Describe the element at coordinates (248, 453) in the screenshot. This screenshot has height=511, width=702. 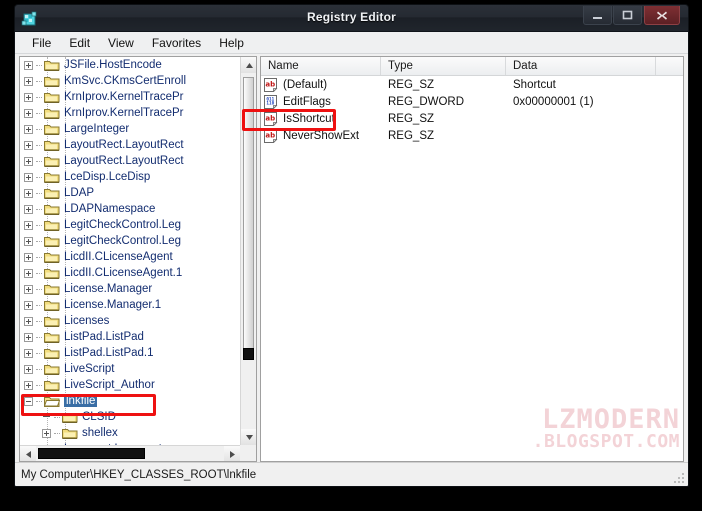
I see `scrollbar-corner` at that location.